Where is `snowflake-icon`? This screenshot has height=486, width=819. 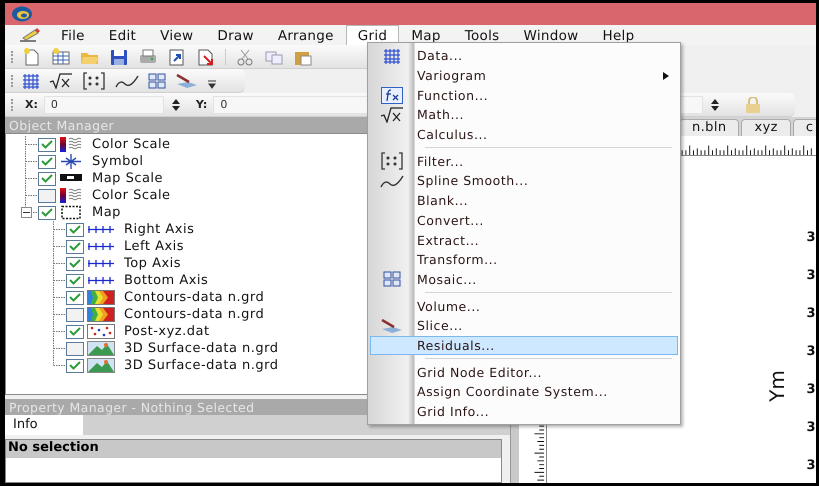
snowflake-icon is located at coordinates (71, 161).